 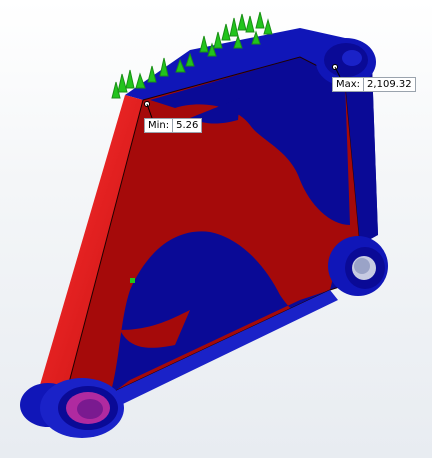 I want to click on marker-dot, so click(x=132, y=280).